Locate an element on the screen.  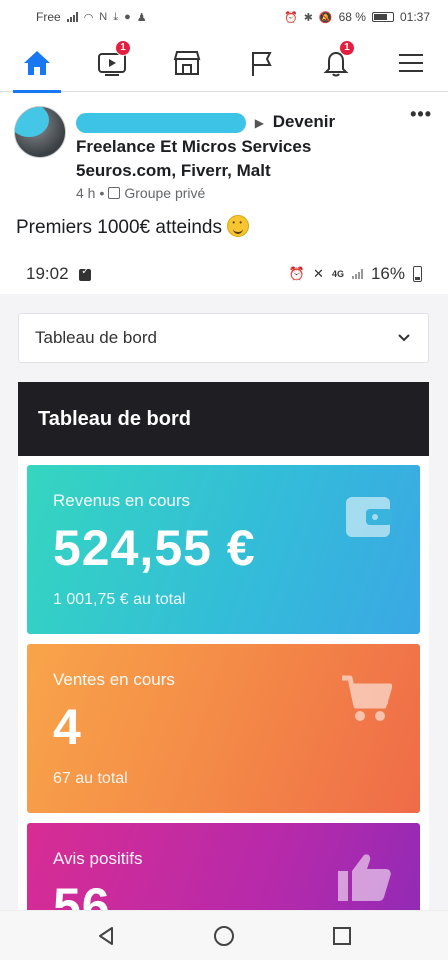
cart-icon is located at coordinates (367, 698).